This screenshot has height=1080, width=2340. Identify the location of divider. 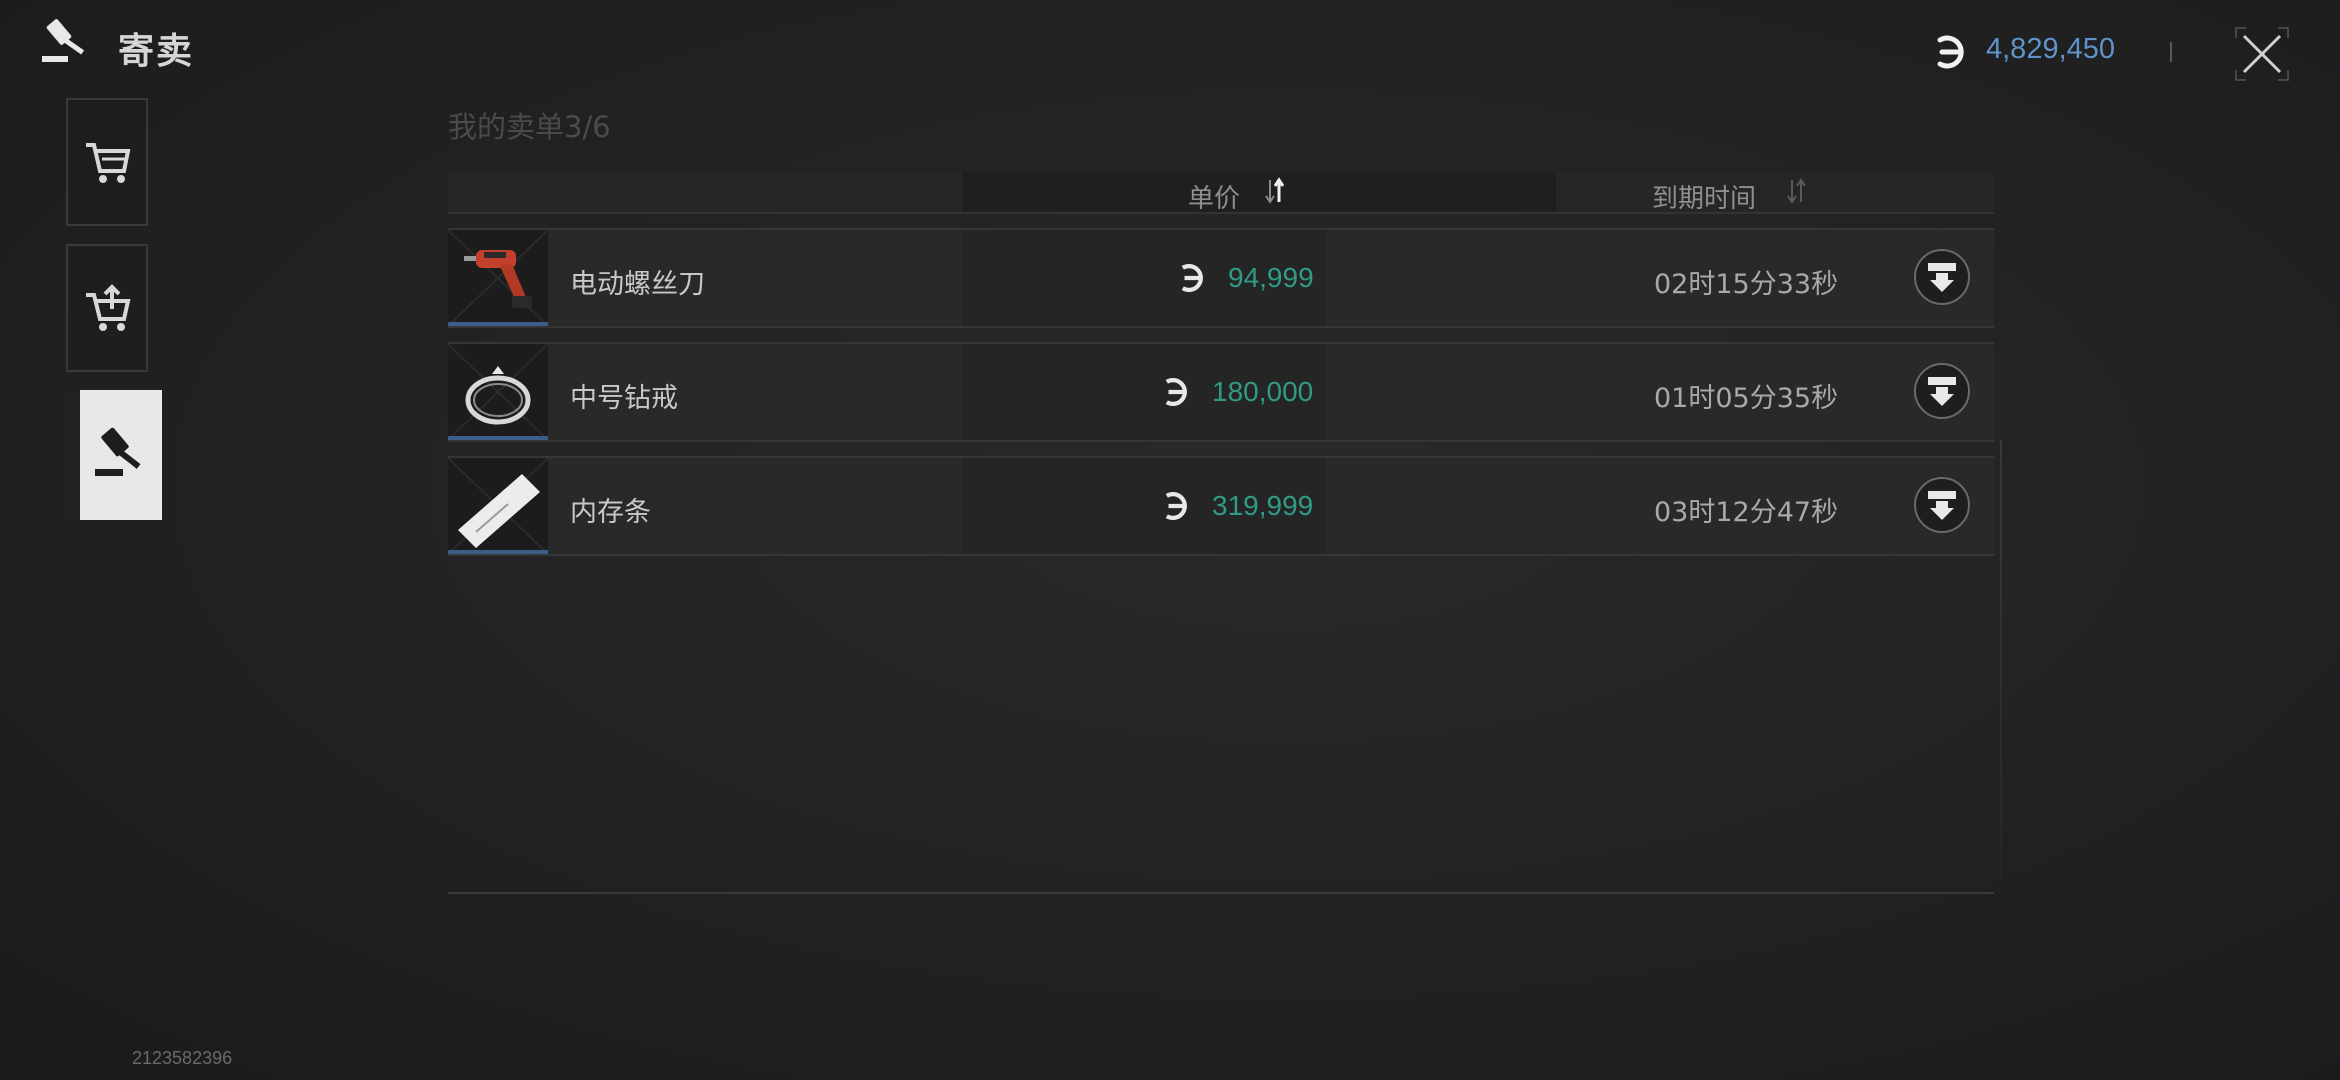
(2171, 52).